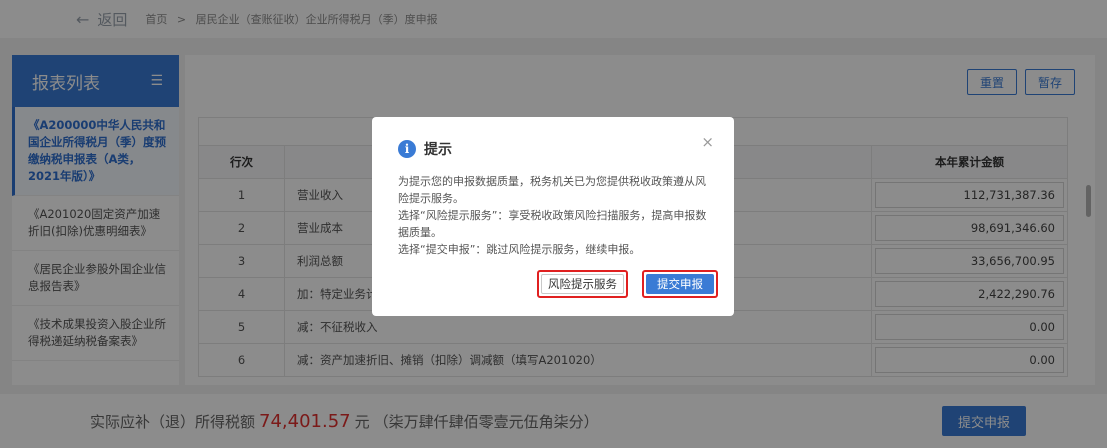 The height and width of the screenshot is (448, 1107). What do you see at coordinates (552, 190) in the screenshot?
I see `dialog-paragraph: 为提示您的申报数据质量，税务机关已为您提供税收政策遵从风险提示服务。` at bounding box center [552, 190].